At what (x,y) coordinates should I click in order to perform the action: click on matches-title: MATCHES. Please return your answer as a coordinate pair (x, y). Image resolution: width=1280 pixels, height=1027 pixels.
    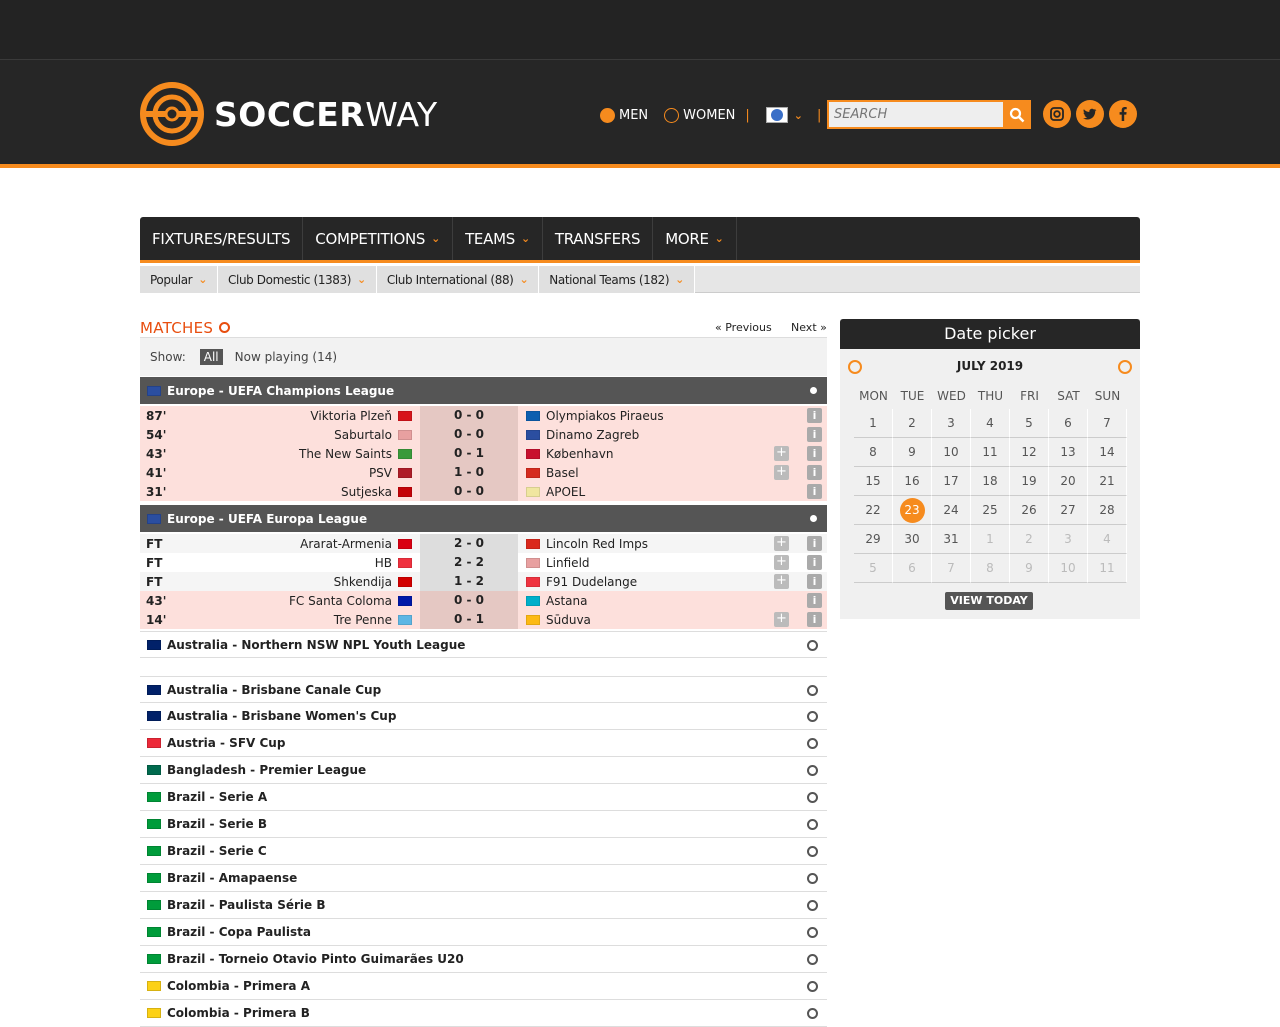
    Looking at the image, I should click on (185, 328).